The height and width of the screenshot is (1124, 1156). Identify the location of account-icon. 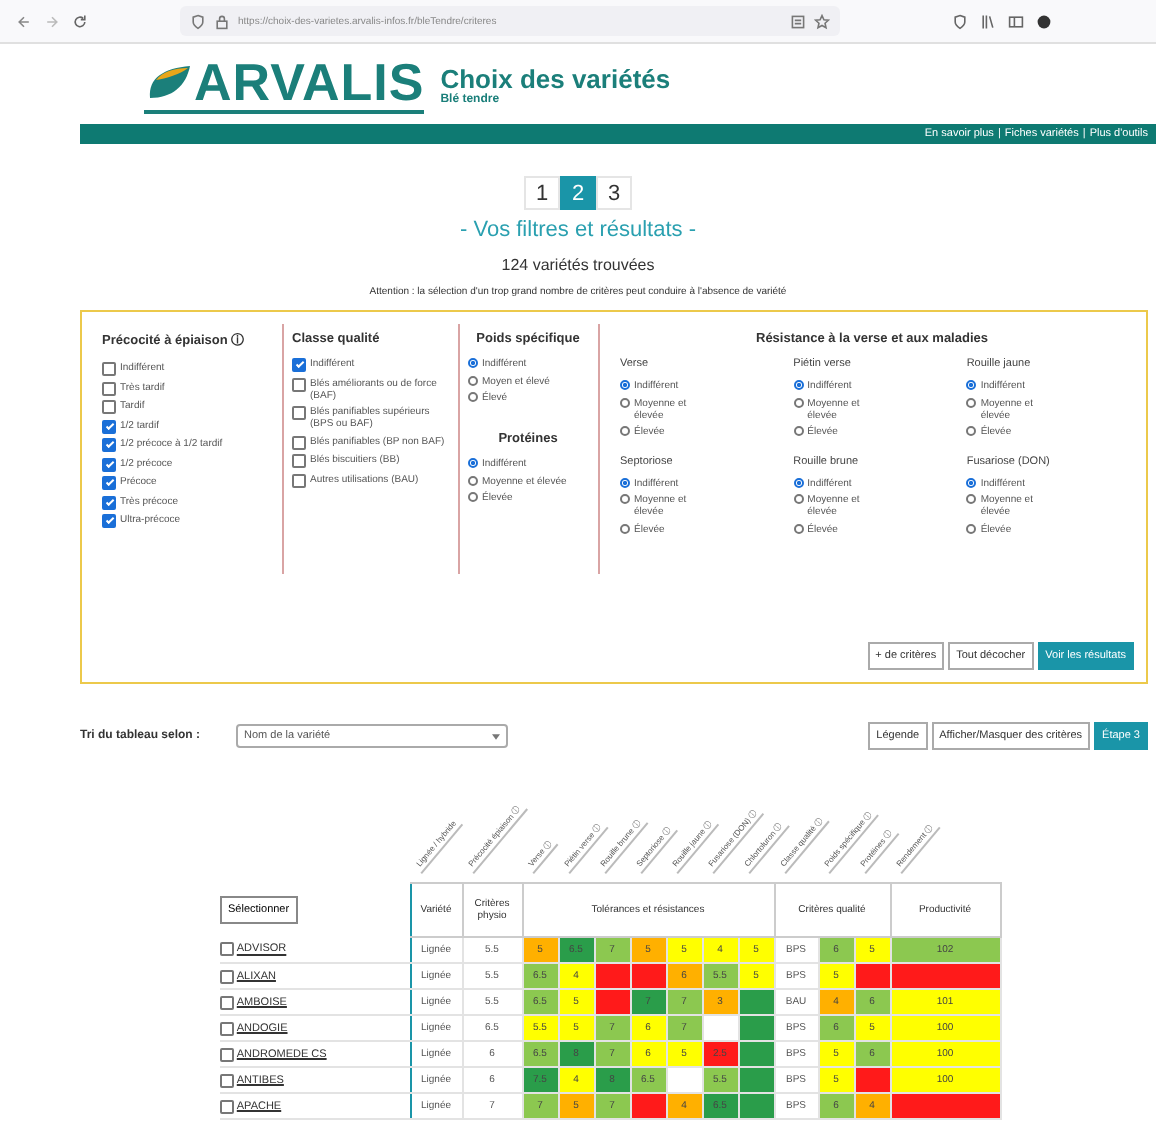
(1044, 21).